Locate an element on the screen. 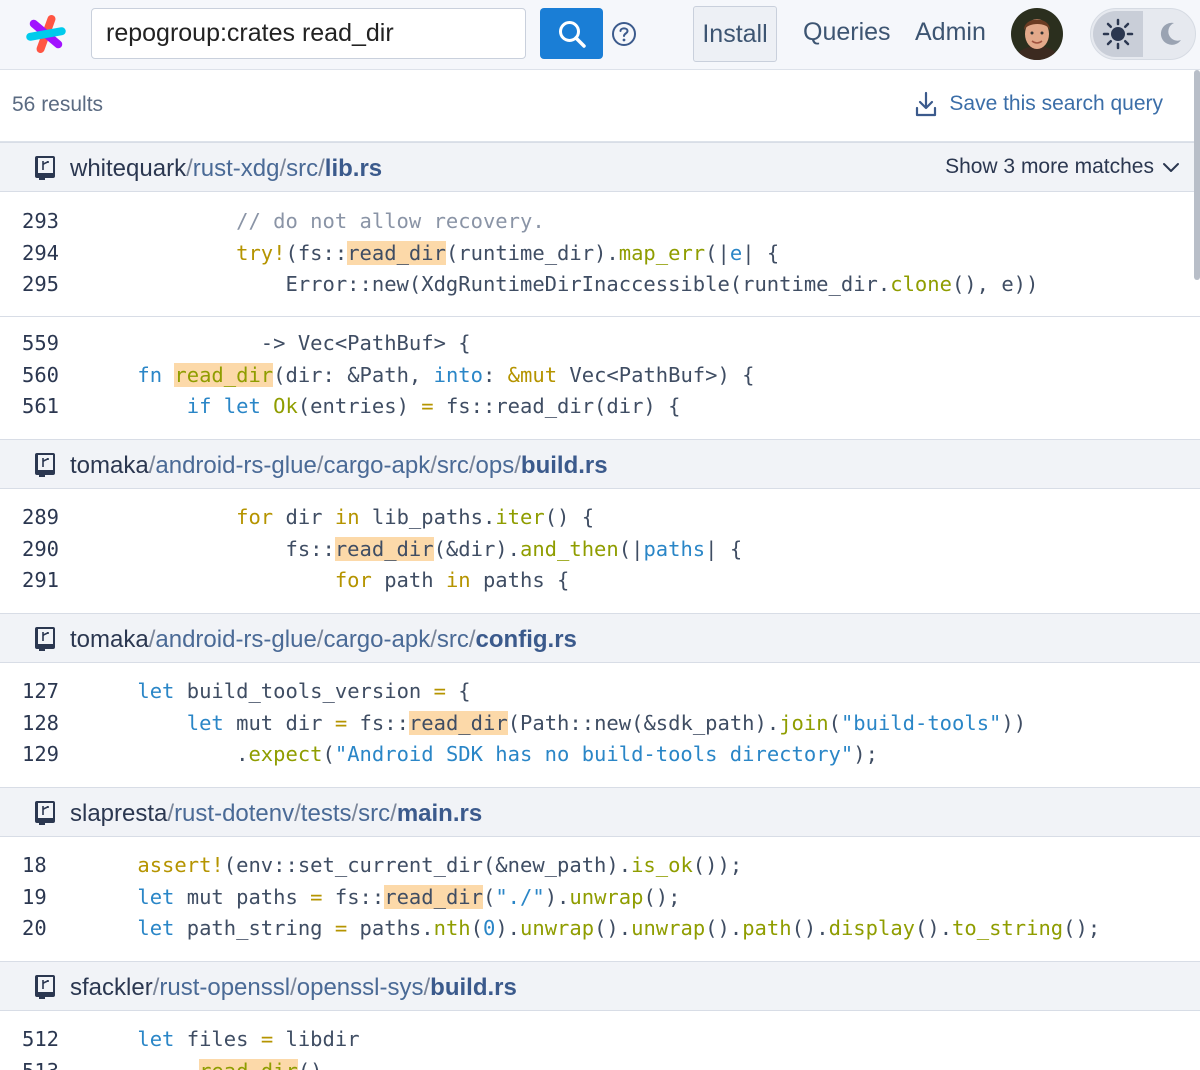 The width and height of the screenshot is (1200, 1070). save-search-query-link: Save this search query is located at coordinates (1039, 104).